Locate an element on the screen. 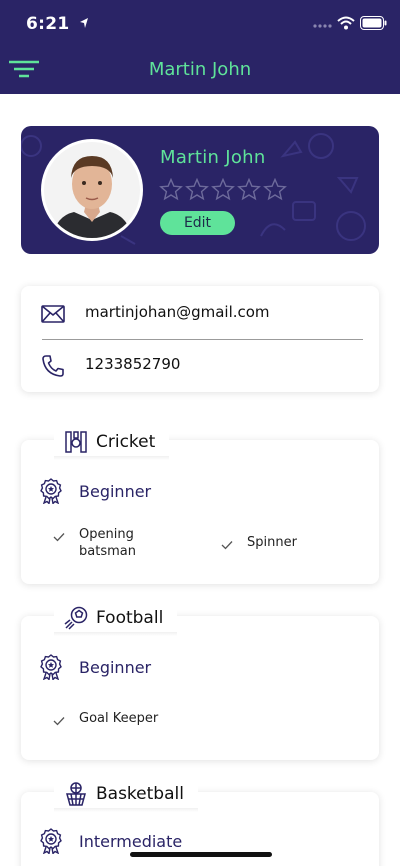  skill-item: Opening batsman is located at coordinates (101, 543).